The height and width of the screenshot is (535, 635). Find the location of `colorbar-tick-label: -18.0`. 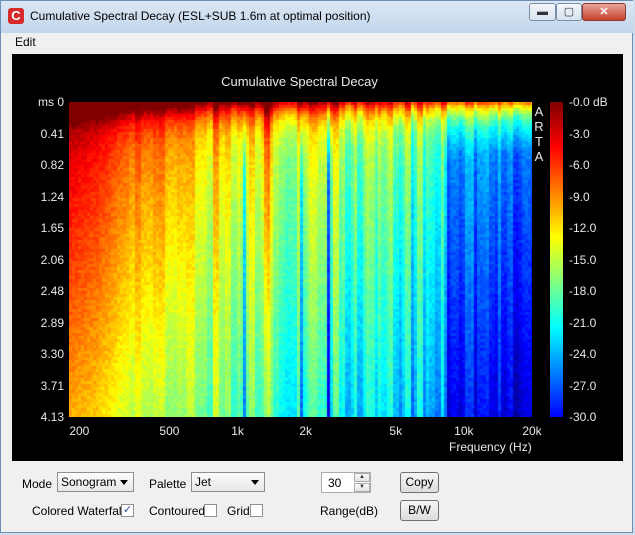

colorbar-tick-label: -18.0 is located at coordinates (583, 291).